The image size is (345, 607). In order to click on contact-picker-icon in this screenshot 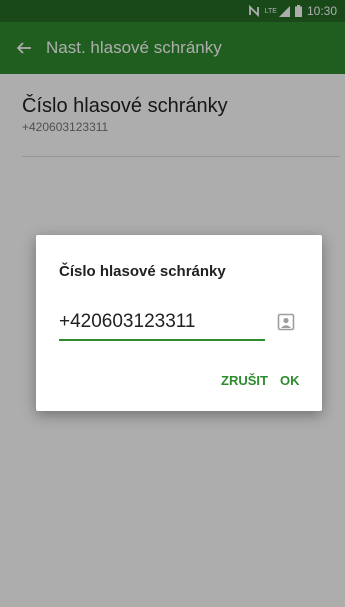, I will do `click(286, 322)`.